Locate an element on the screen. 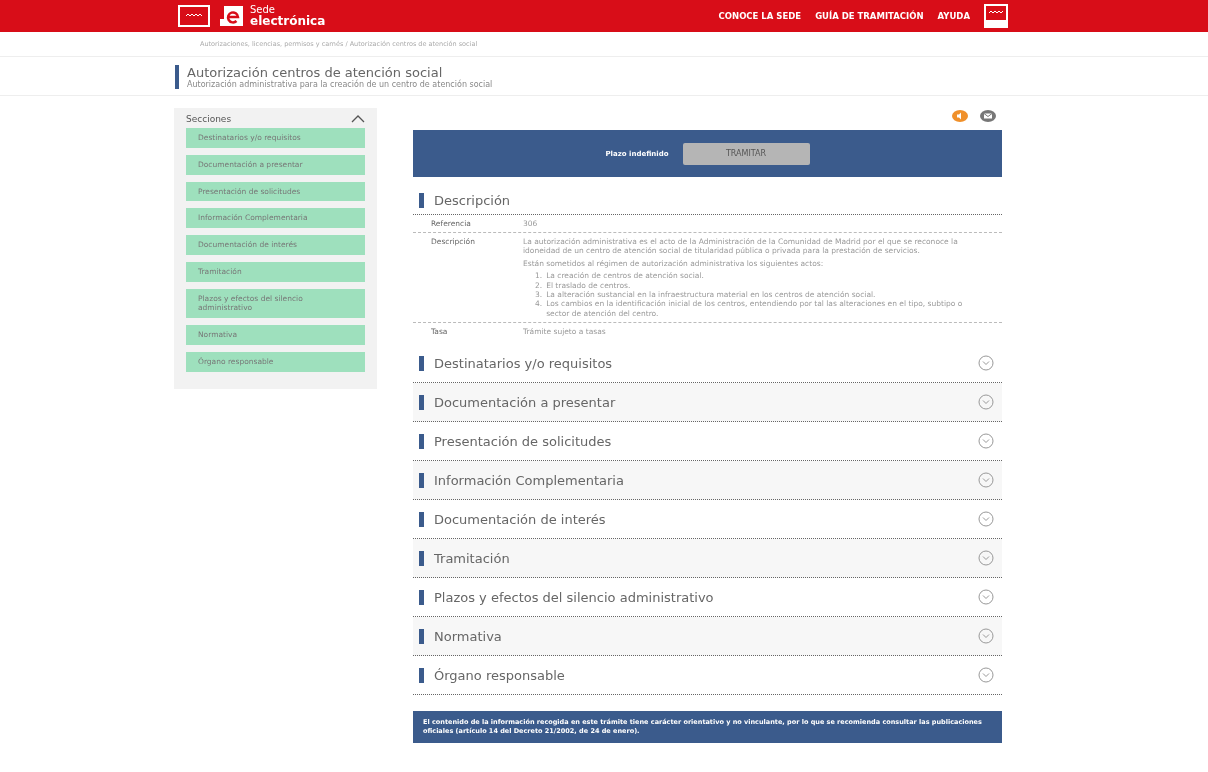  section-title: Información Complementaria is located at coordinates (521, 480).